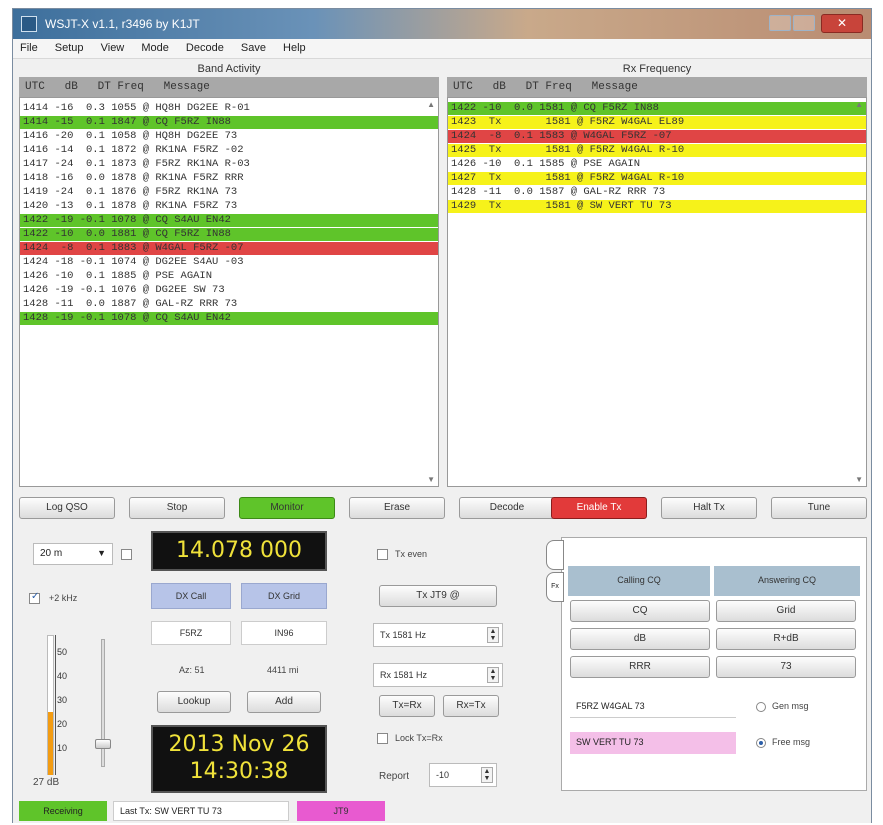 The image size is (883, 825). What do you see at coordinates (177, 508) in the screenshot?
I see `stop-button: Stop` at bounding box center [177, 508].